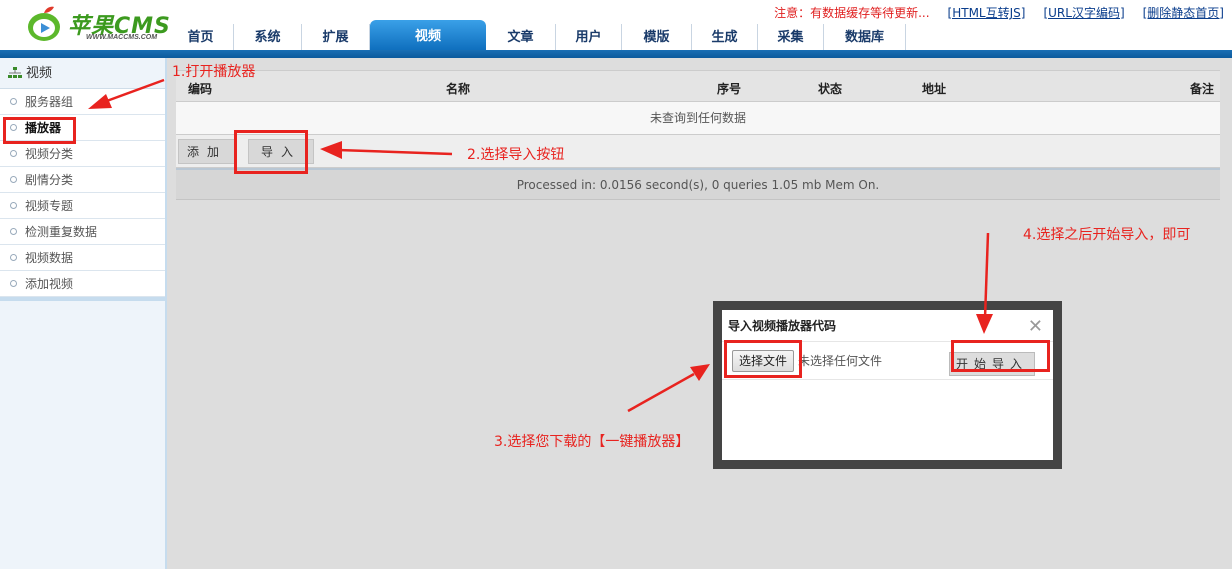 This screenshot has height=569, width=1232. I want to click on button-row: 添加 导入, so click(698, 151).